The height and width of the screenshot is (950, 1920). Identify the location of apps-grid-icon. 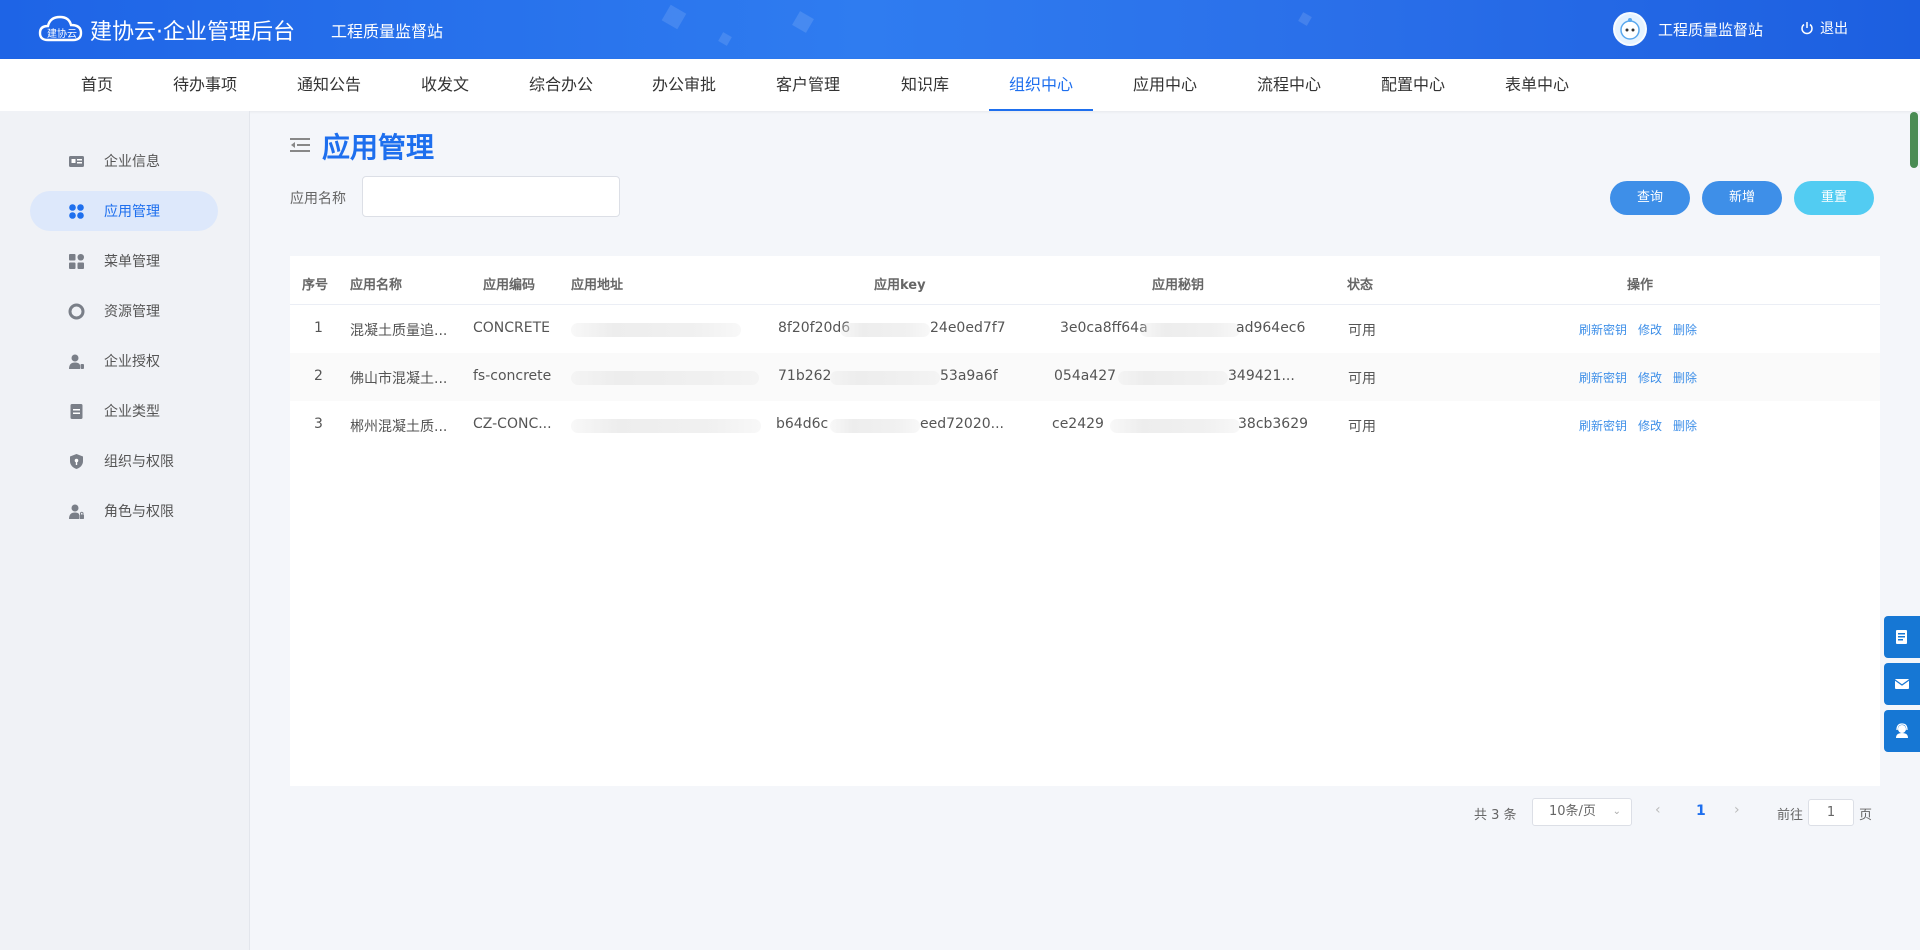
(76, 211).